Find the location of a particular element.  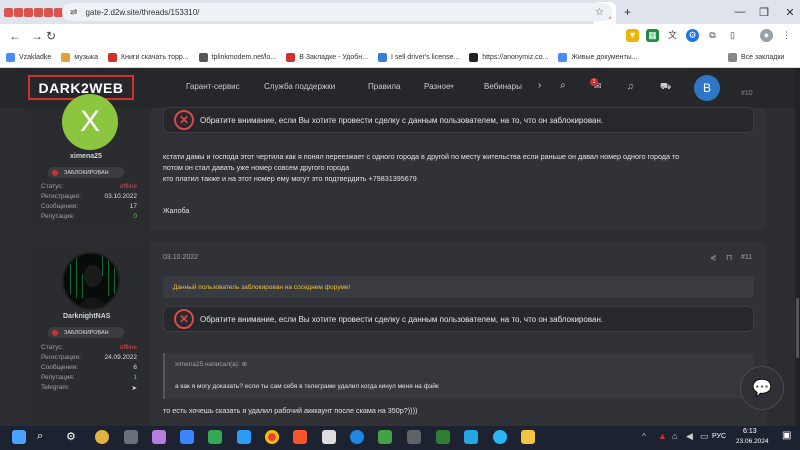

profile-icon: ● is located at coordinates (766, 35).